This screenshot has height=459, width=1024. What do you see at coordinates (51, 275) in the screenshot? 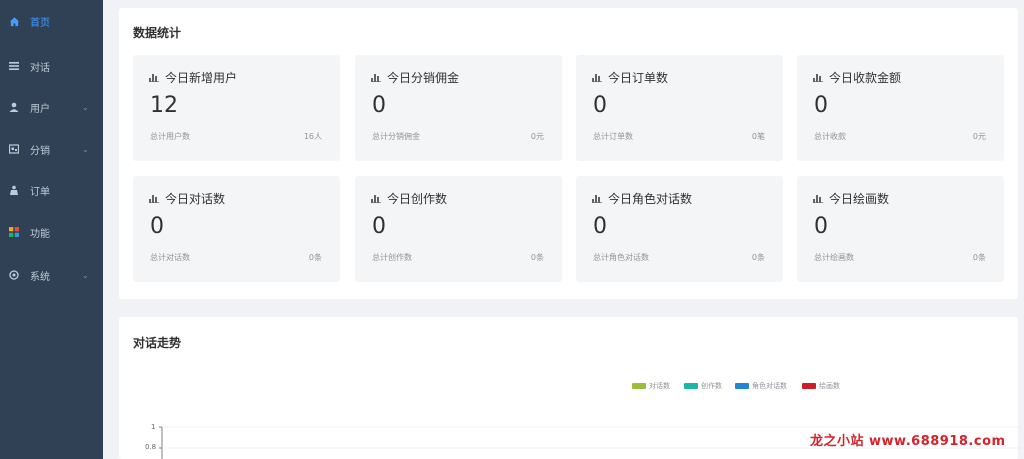
I see `sidebar-item-system: 系统 ⌄` at bounding box center [51, 275].